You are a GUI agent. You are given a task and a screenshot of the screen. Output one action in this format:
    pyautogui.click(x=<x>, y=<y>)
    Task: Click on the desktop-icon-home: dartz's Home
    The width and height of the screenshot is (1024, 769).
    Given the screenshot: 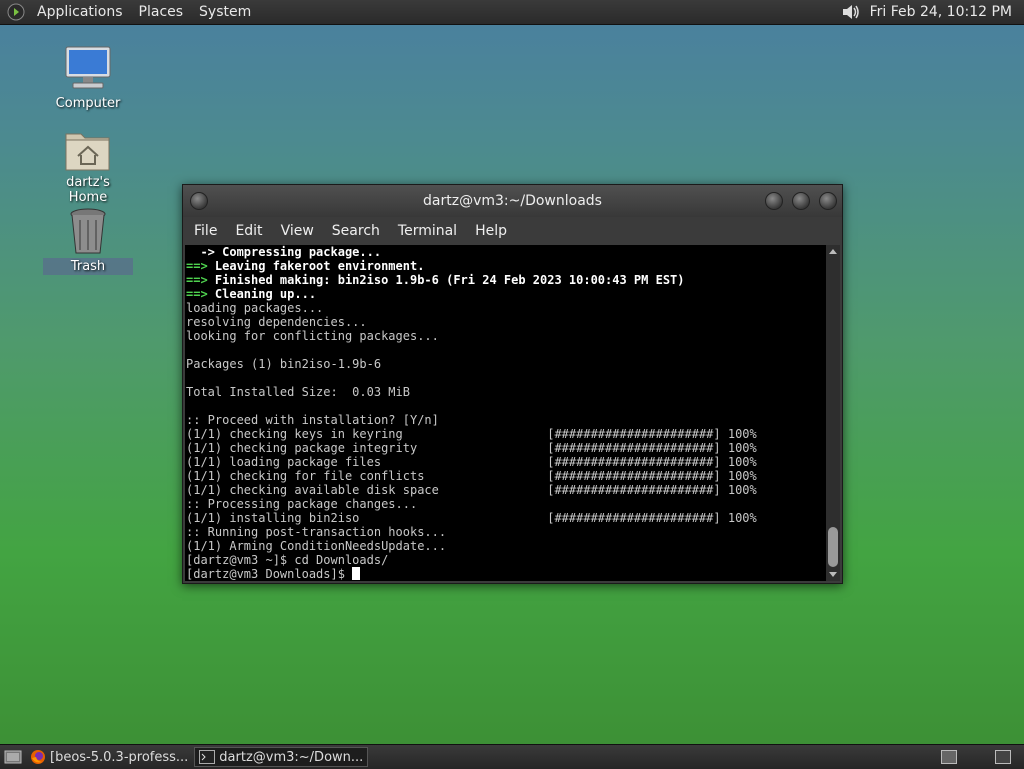 What is the action you would take?
    pyautogui.click(x=88, y=167)
    